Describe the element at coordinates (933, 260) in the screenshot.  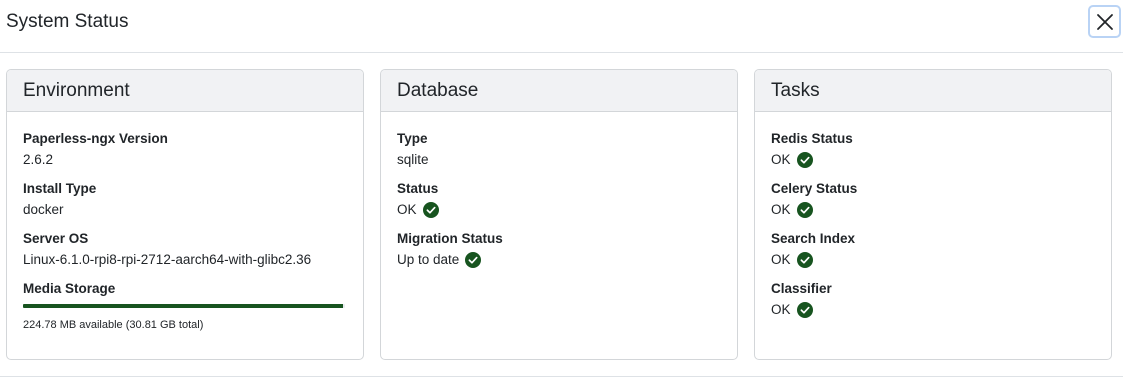
I see `search-index-value-row: OK` at that location.